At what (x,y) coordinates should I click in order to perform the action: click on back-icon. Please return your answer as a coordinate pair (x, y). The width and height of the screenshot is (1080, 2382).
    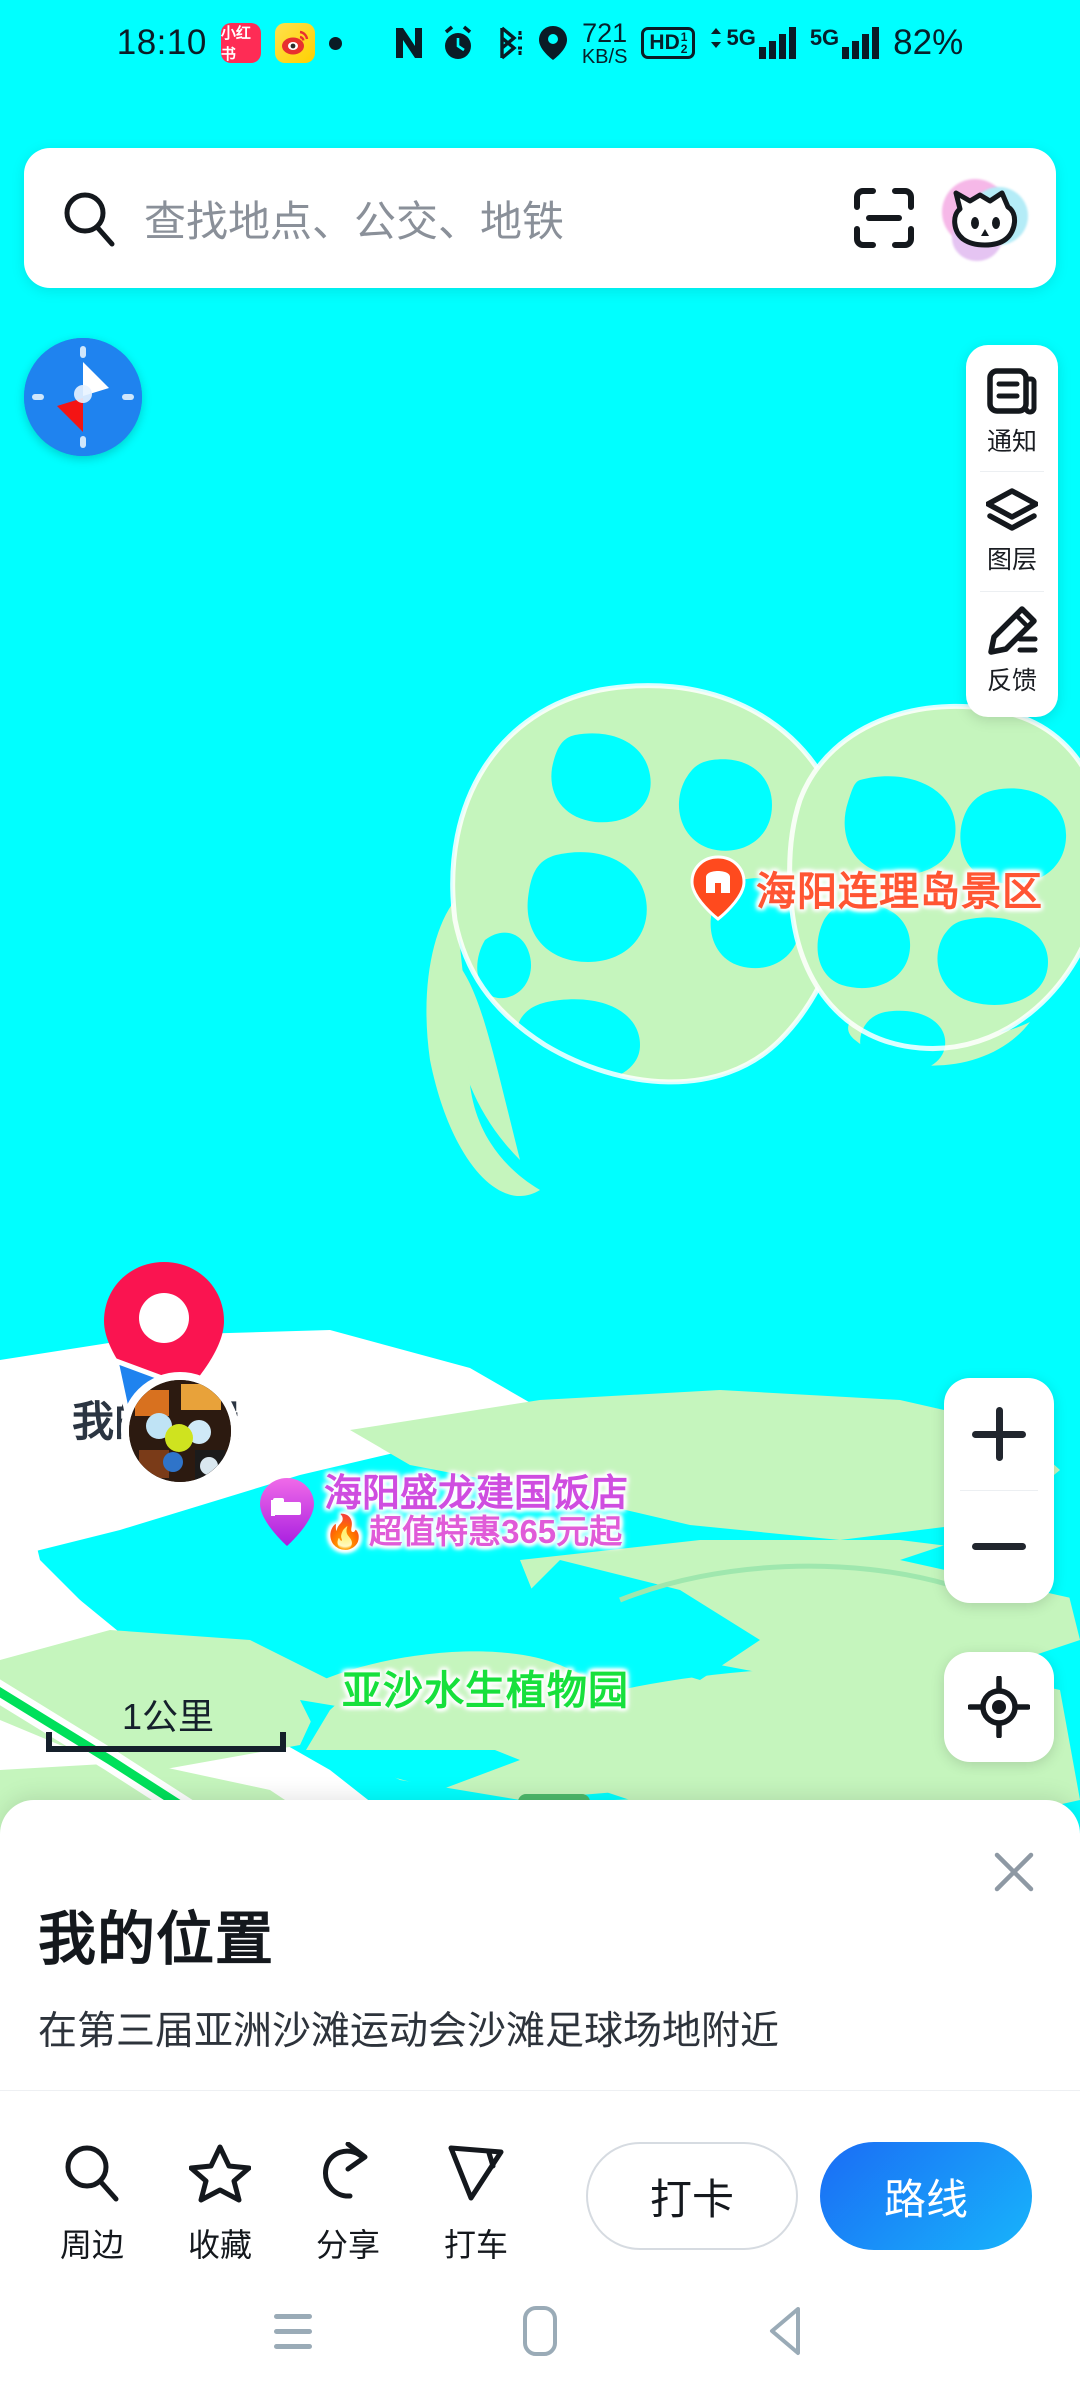
    Looking at the image, I should click on (787, 2331).